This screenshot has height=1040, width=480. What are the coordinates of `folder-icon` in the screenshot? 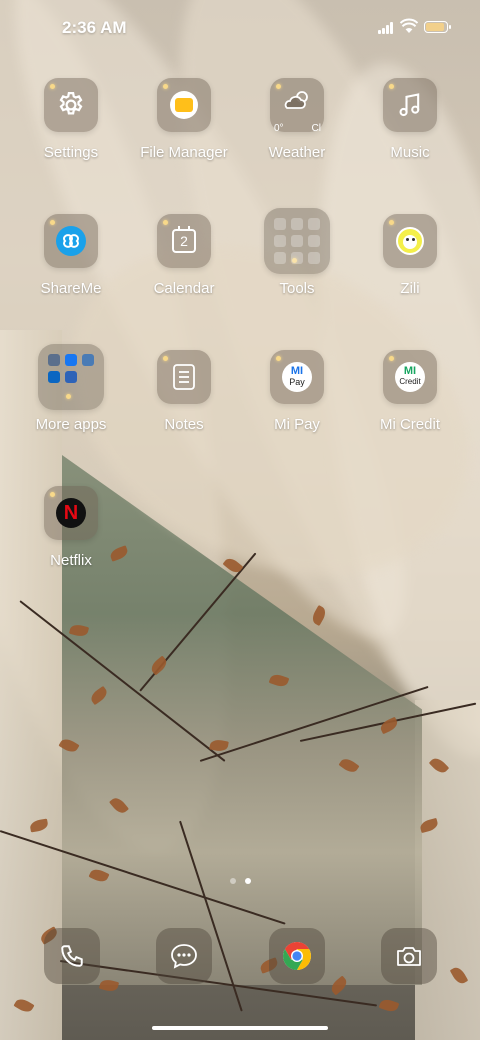 It's located at (184, 105).